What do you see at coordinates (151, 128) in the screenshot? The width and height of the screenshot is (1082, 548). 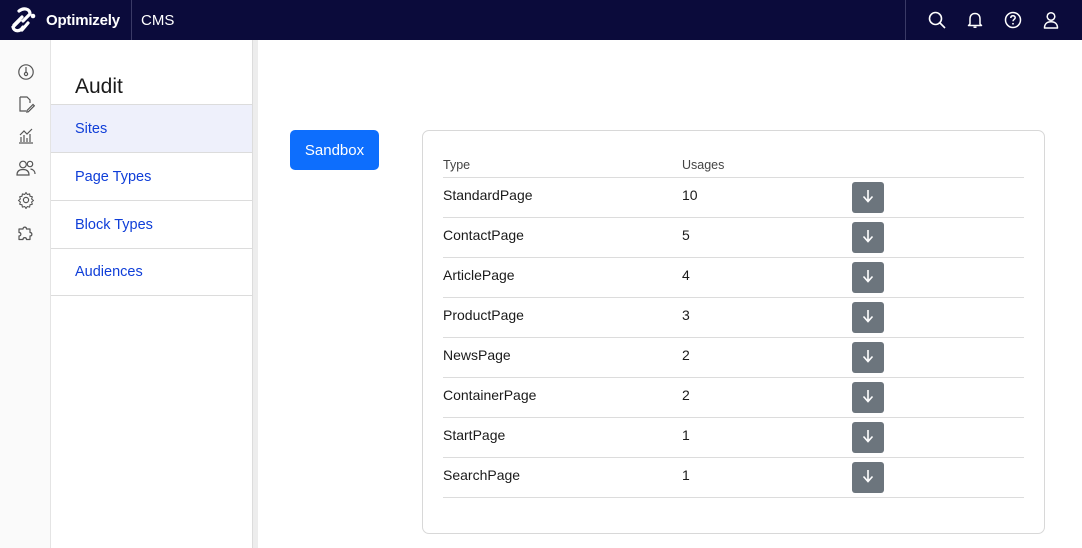 I see `nav-item-sites: Sites` at bounding box center [151, 128].